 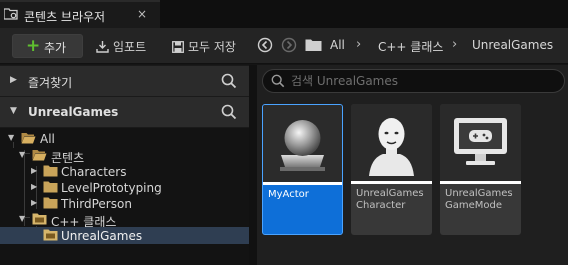 I want to click on tree-item-thirdperson: ▶ ThirdPerson, so click(x=124, y=203).